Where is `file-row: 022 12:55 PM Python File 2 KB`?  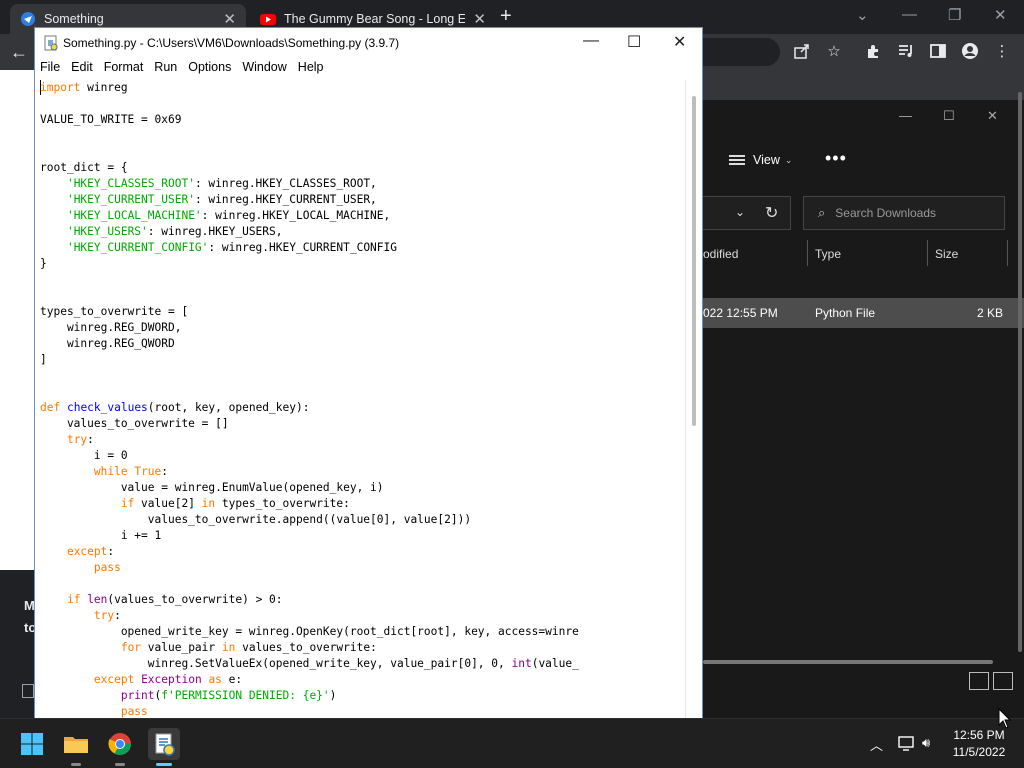
file-row: 022 12:55 PM Python File 2 KB is located at coordinates (863, 313).